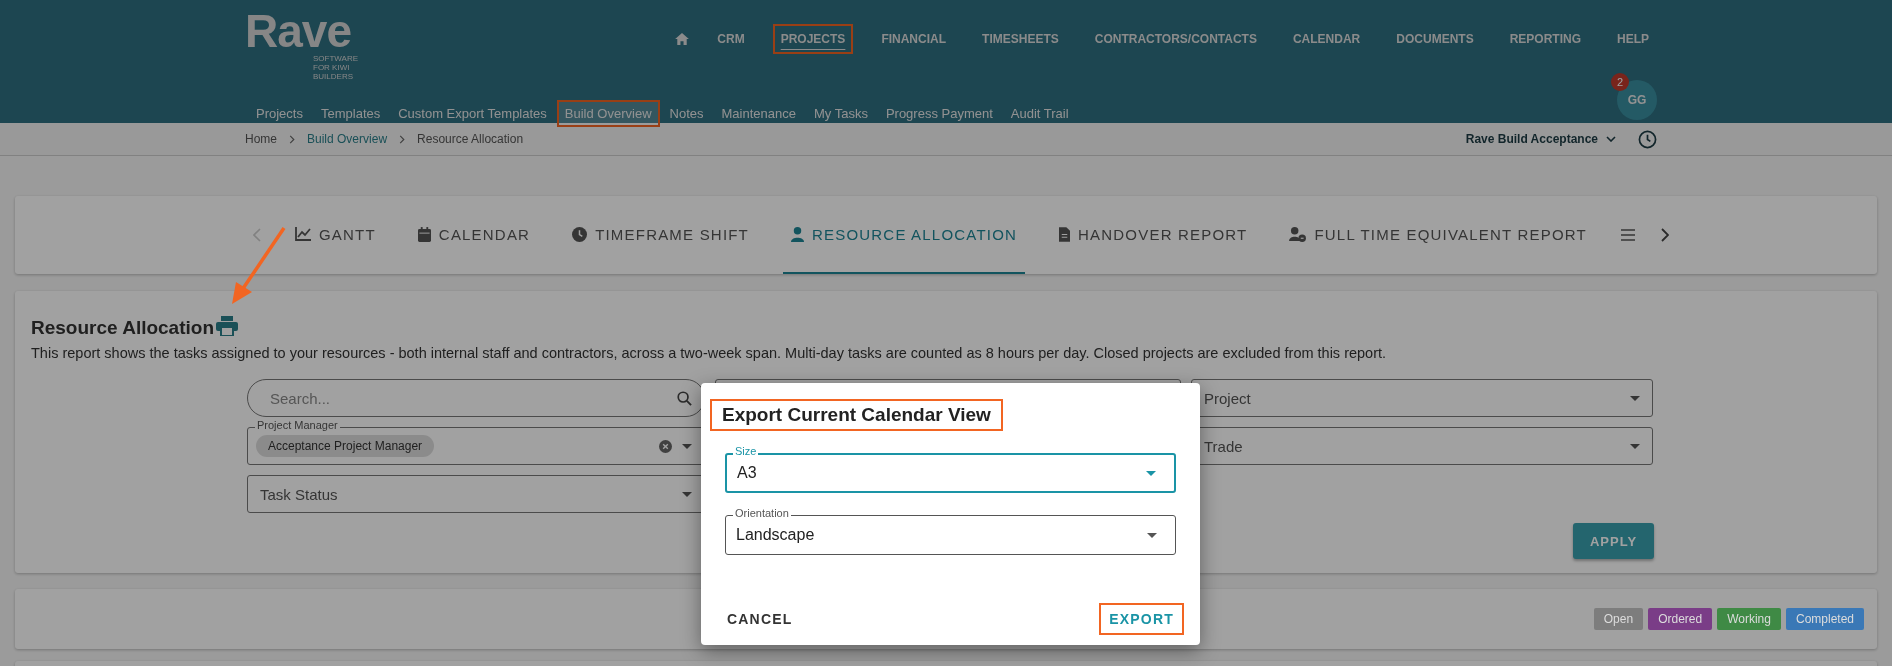 This screenshot has width=1892, height=666. I want to click on nav-link: PROJECTS, so click(813, 39).